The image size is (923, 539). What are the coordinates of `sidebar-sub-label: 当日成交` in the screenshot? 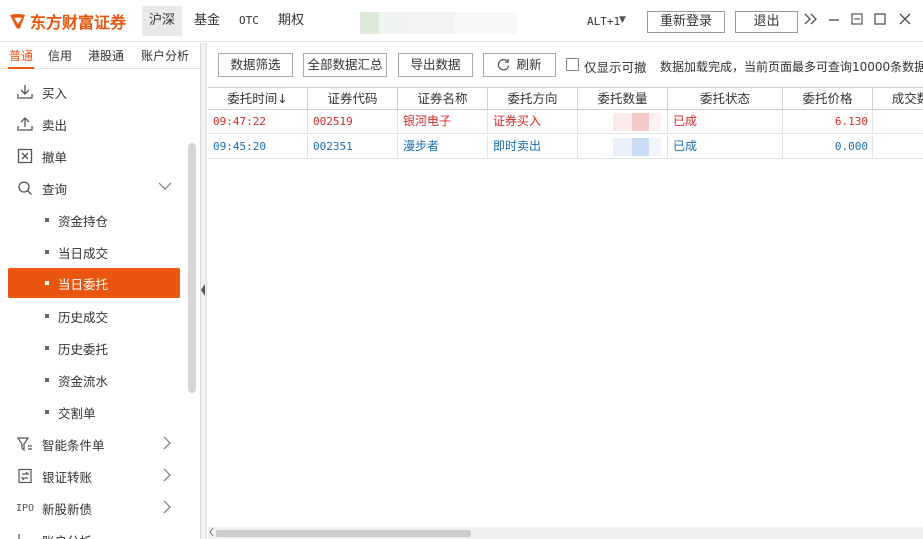 It's located at (83, 253).